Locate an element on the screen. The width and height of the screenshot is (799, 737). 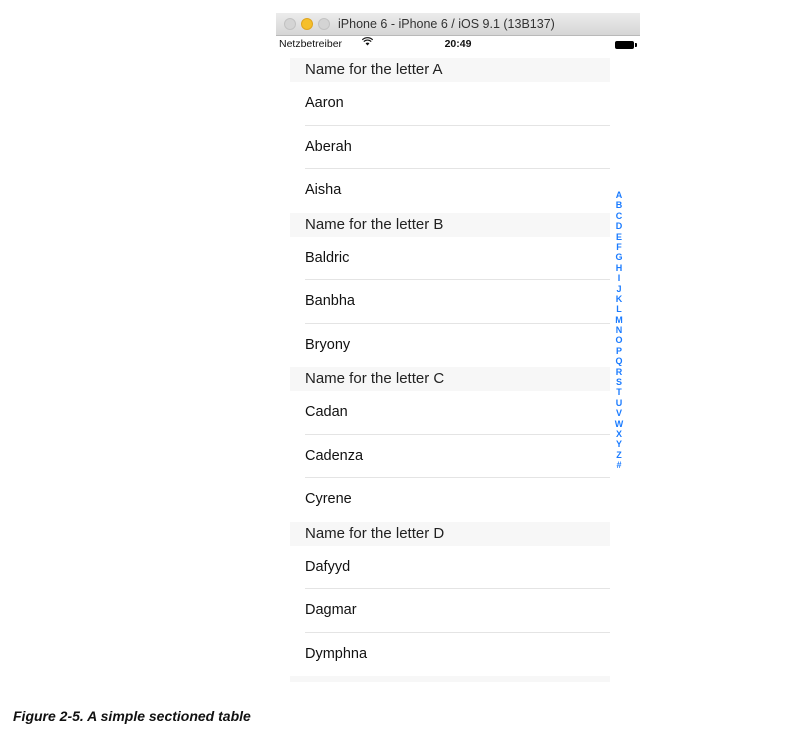
index-letter: D is located at coordinates (619, 226).